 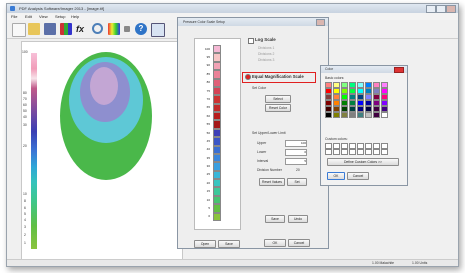 What do you see at coordinates (82, 29) in the screenshot?
I see `formula-icon: fx` at bounding box center [82, 29].